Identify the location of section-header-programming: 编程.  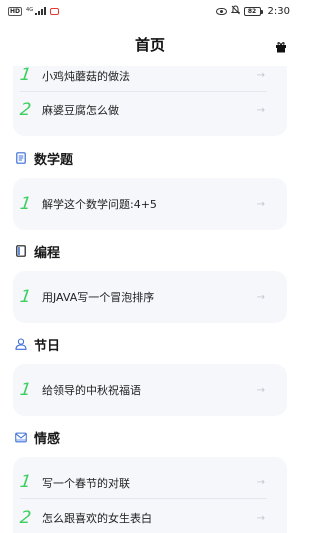
(37, 251).